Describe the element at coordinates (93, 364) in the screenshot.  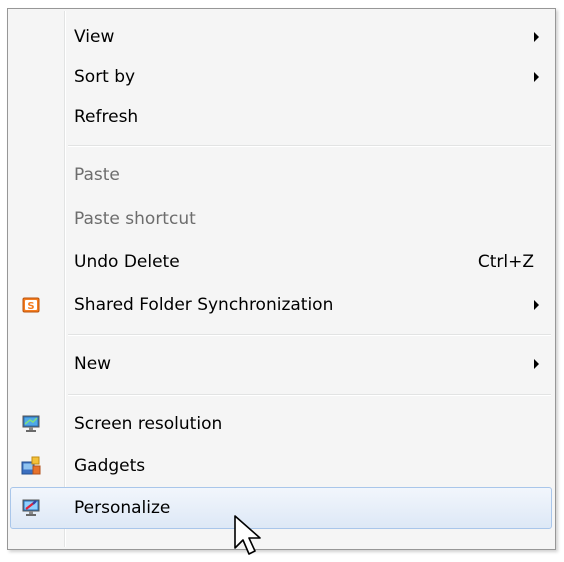
I see `menu-item-label: New` at that location.